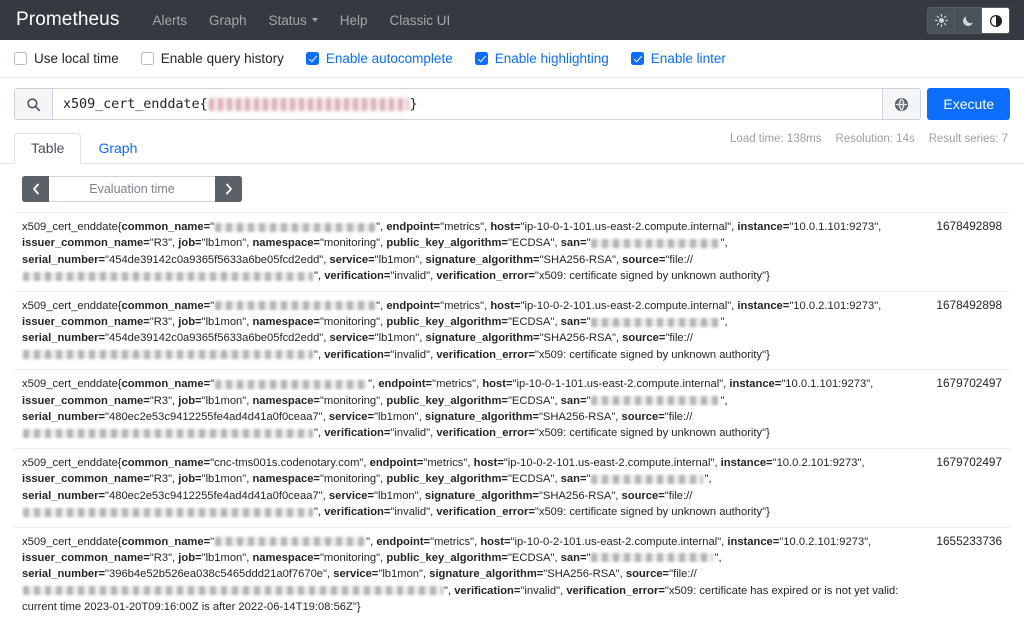 This screenshot has width=1024, height=622. What do you see at coordinates (481, 58) in the screenshot?
I see `checkbox-enable-highlighting-box` at bounding box center [481, 58].